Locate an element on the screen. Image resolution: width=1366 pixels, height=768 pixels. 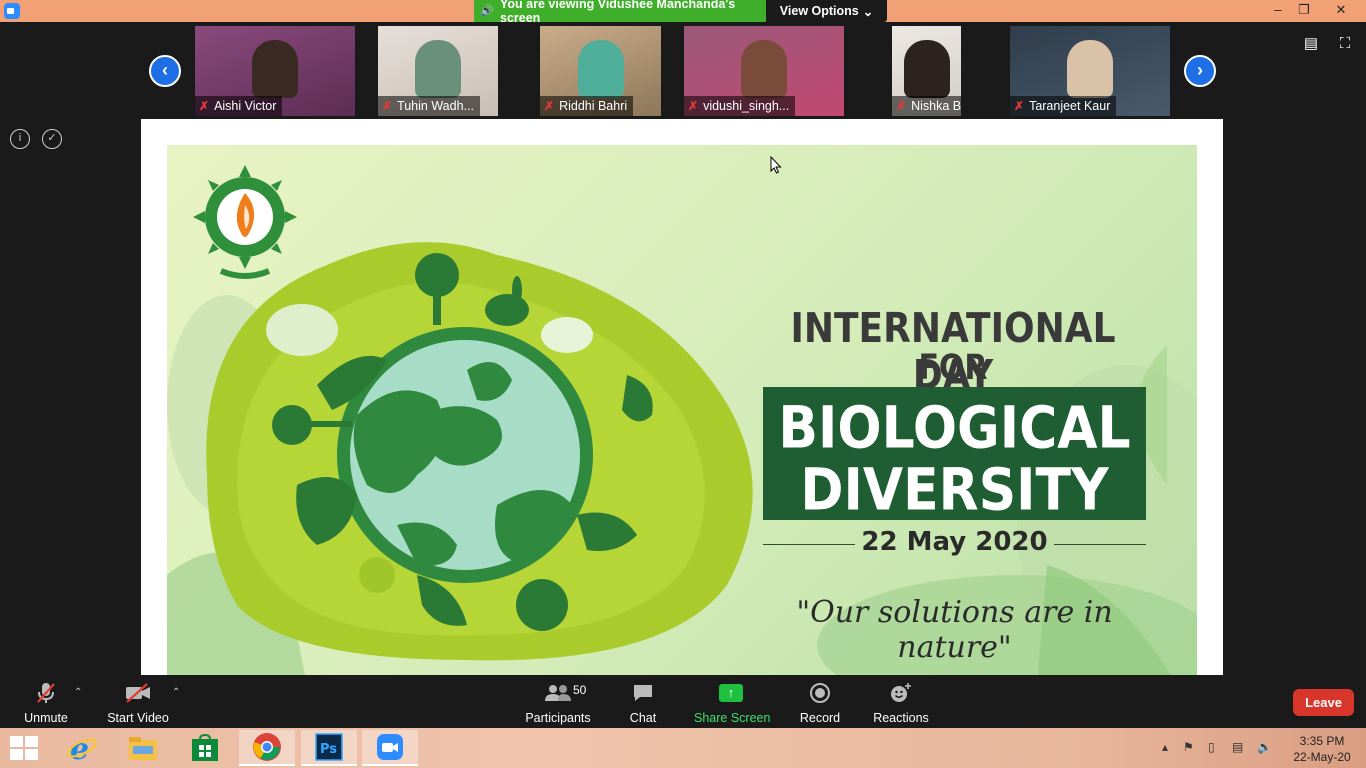
unmute-label: Unmute is located at coordinates (46, 718).